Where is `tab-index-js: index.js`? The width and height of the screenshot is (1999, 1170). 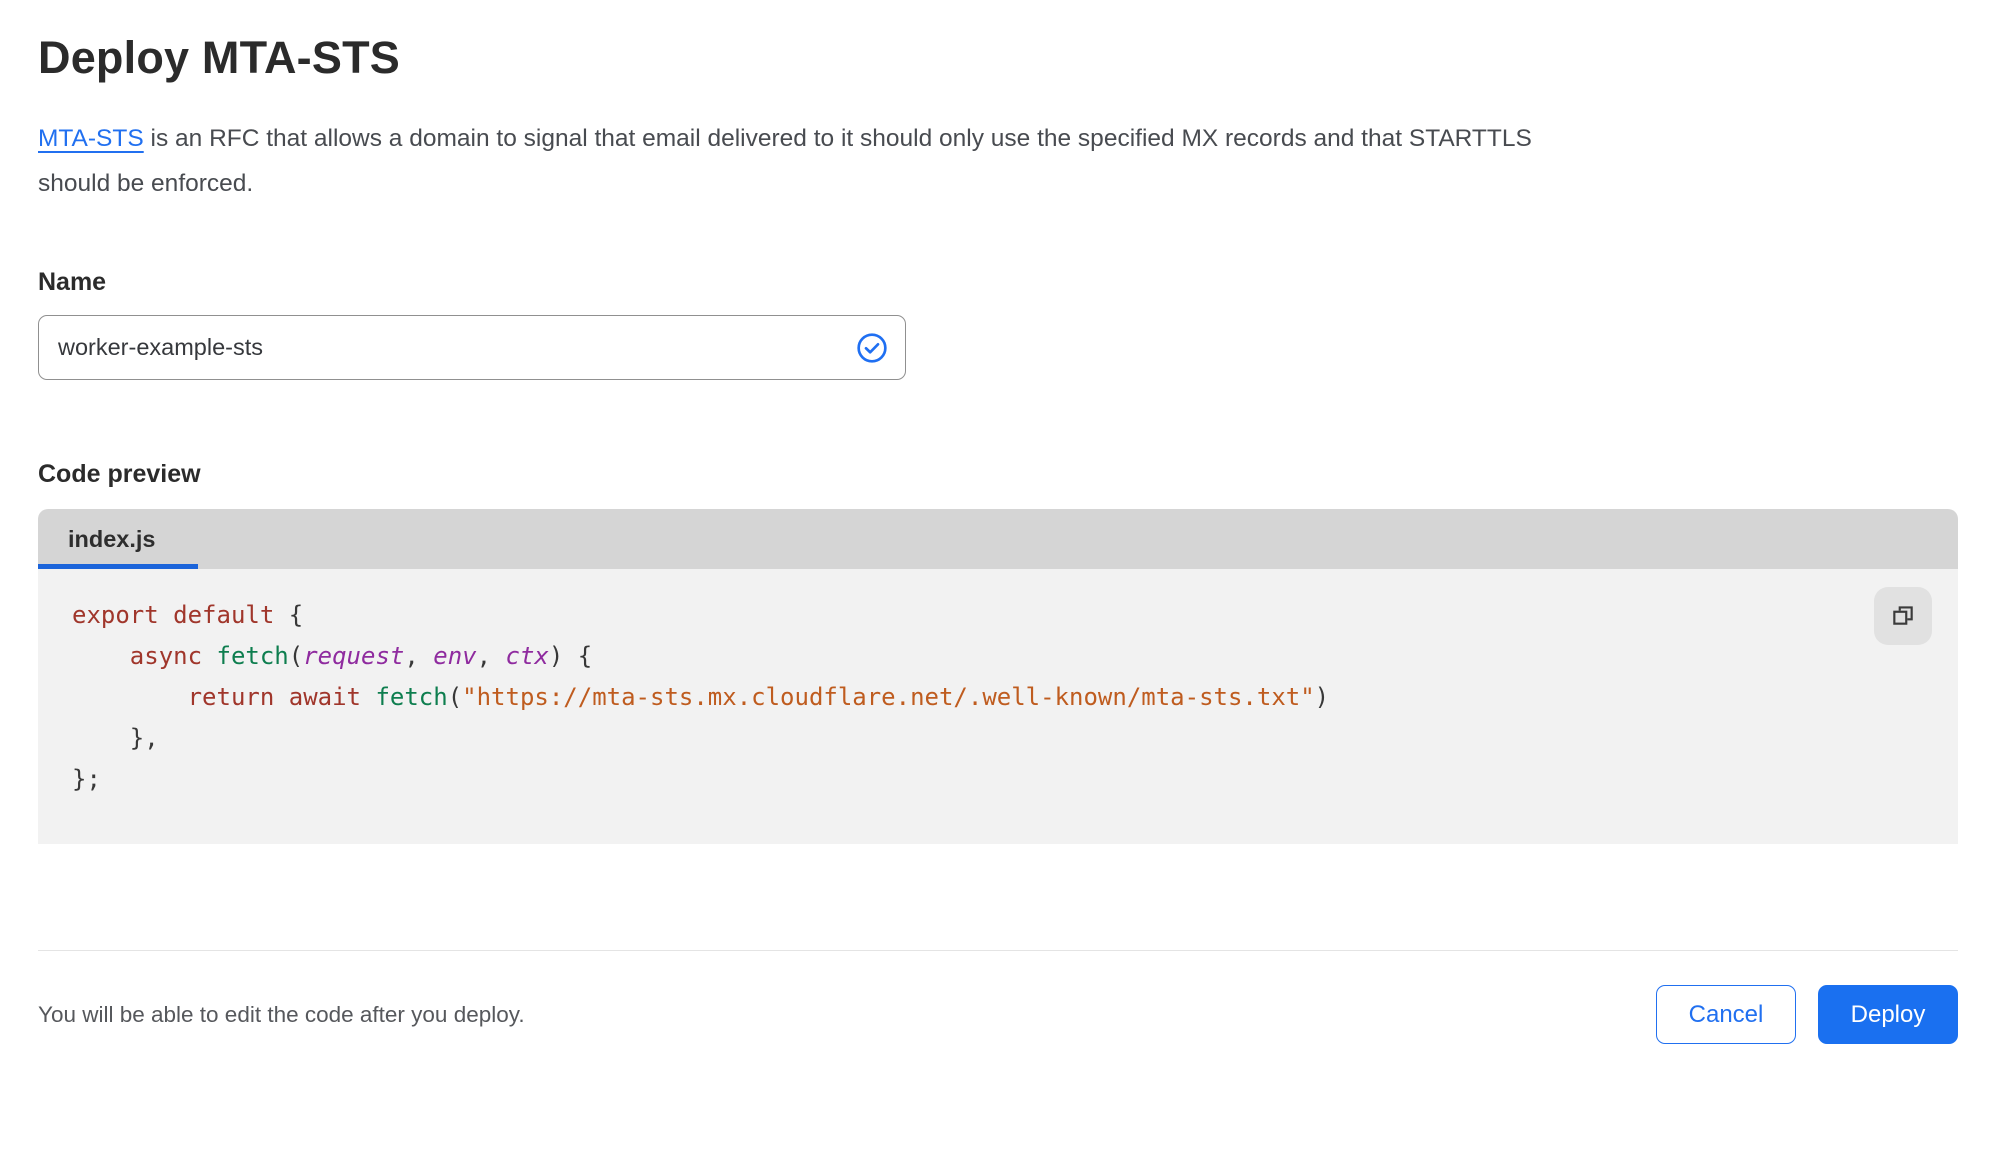 tab-index-js: index.js is located at coordinates (118, 539).